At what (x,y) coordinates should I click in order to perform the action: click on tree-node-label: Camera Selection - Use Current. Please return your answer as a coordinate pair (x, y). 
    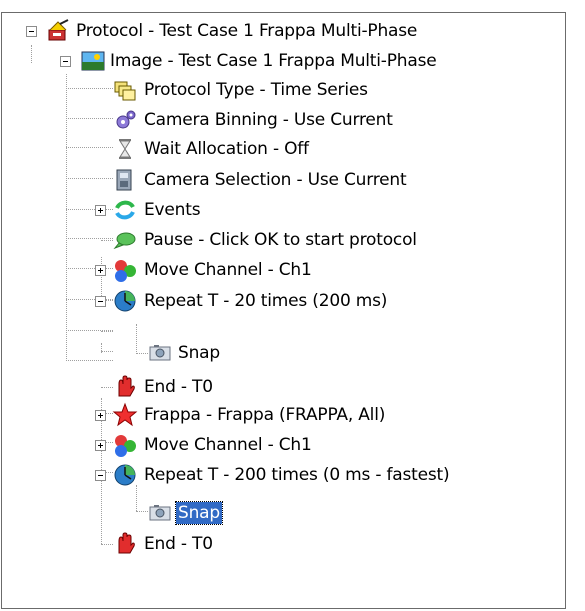
    Looking at the image, I should click on (275, 180).